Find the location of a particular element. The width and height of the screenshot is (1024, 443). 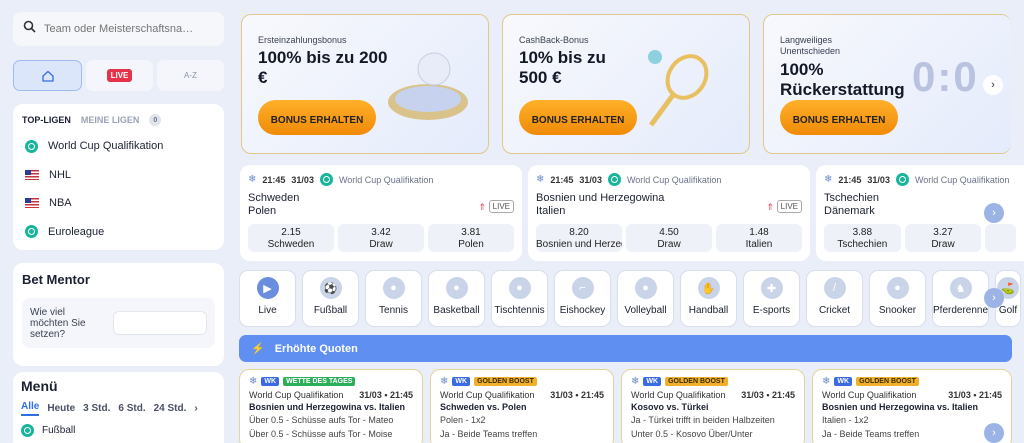

promo-headline: 100% bis zu 200 € is located at coordinates (323, 67).